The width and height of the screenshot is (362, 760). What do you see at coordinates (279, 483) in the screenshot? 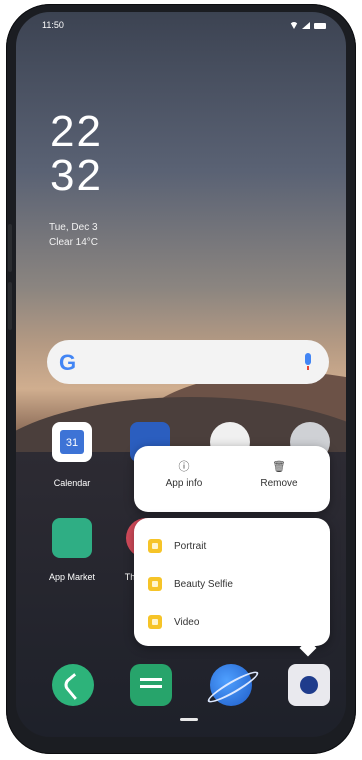
I see `remove-label: Remove` at bounding box center [279, 483].